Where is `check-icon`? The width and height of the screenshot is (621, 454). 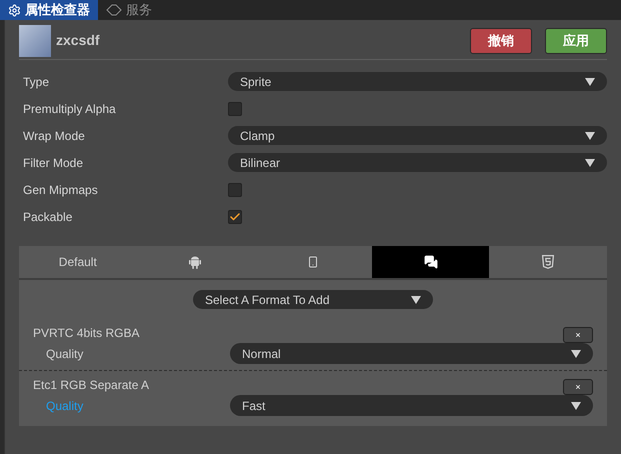 check-icon is located at coordinates (235, 216).